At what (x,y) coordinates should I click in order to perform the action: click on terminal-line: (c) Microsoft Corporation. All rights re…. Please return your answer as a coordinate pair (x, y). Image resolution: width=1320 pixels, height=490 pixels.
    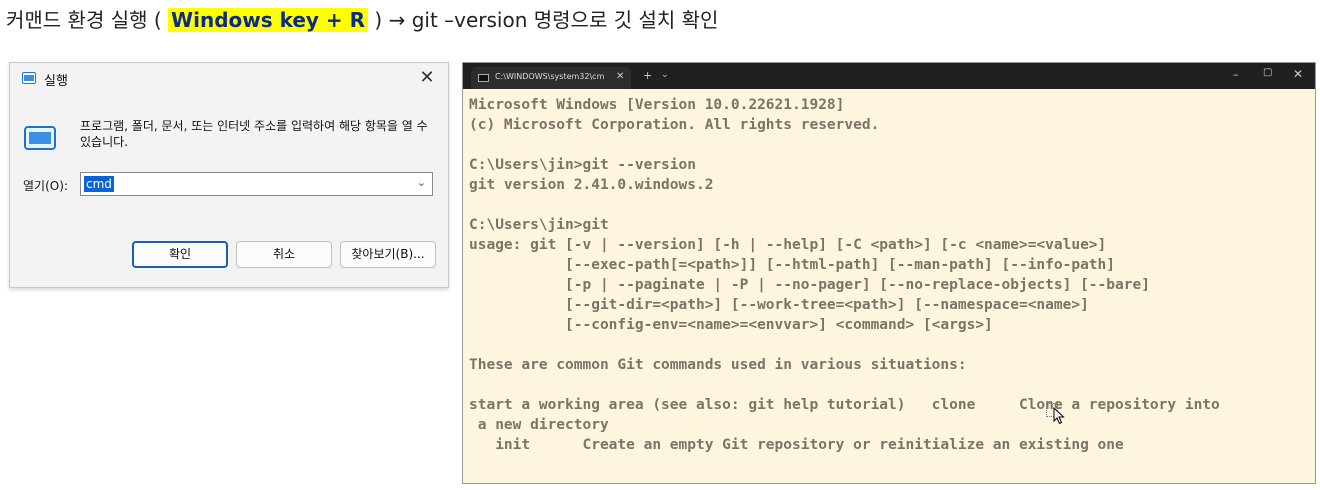
    Looking at the image, I should click on (674, 125).